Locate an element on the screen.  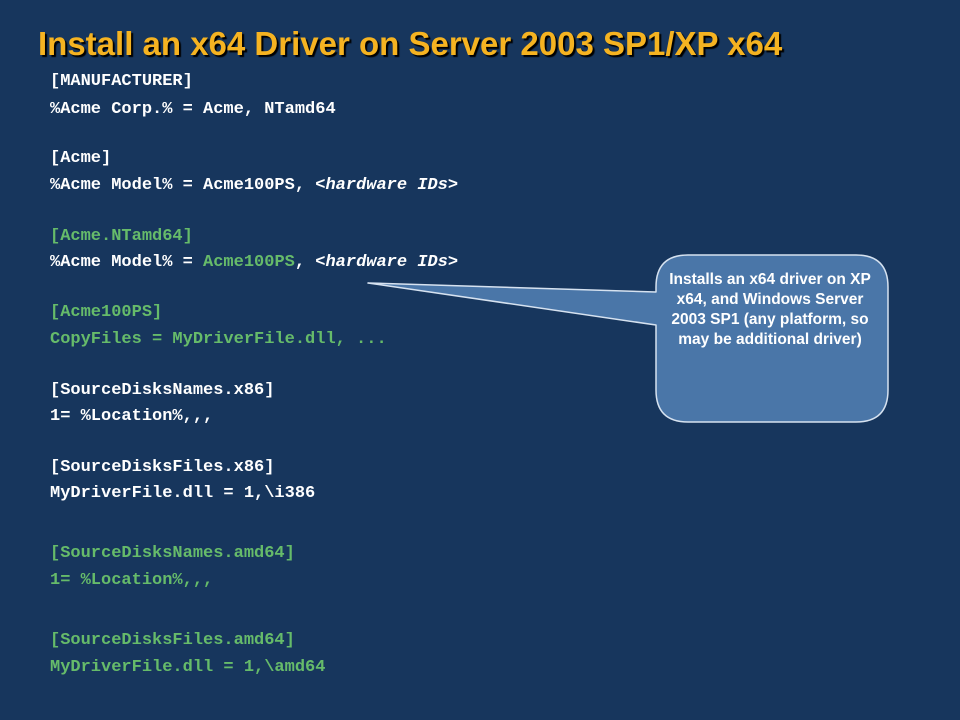
acme-section-header: [Acme] is located at coordinates (81, 158).